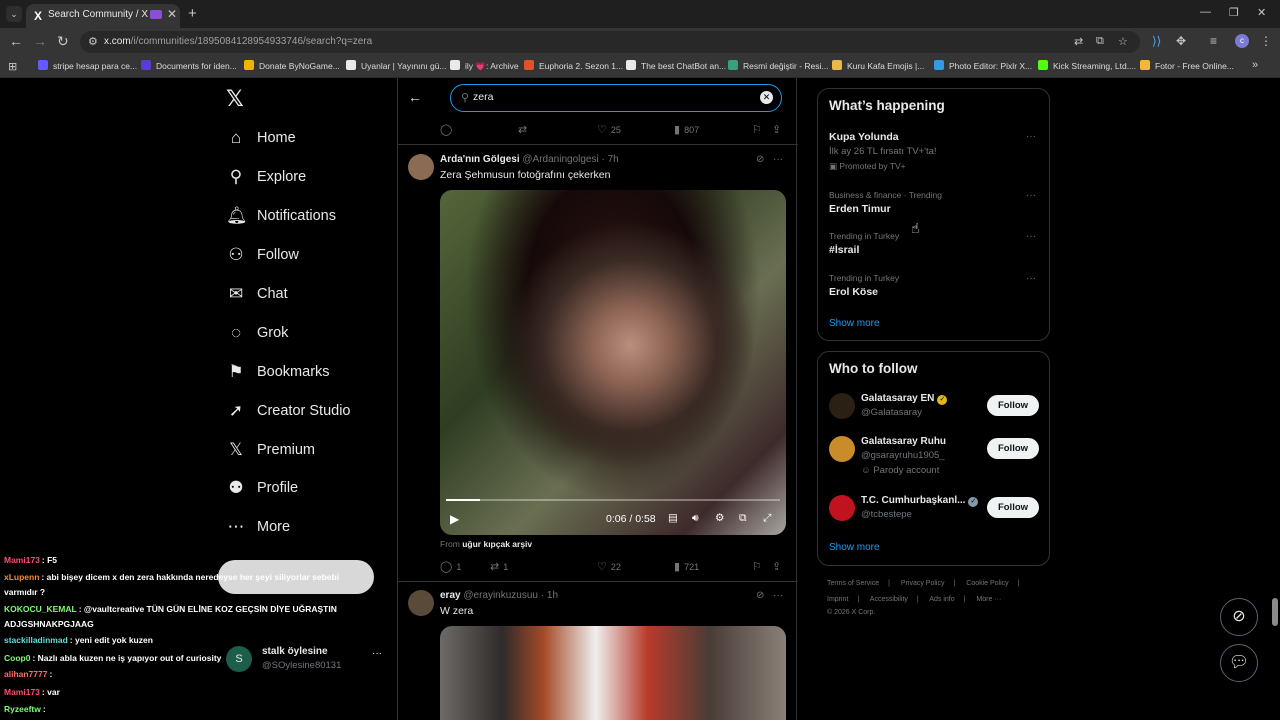 This screenshot has width=1280, height=720. I want to click on captions-icon: ▤, so click(673, 518).